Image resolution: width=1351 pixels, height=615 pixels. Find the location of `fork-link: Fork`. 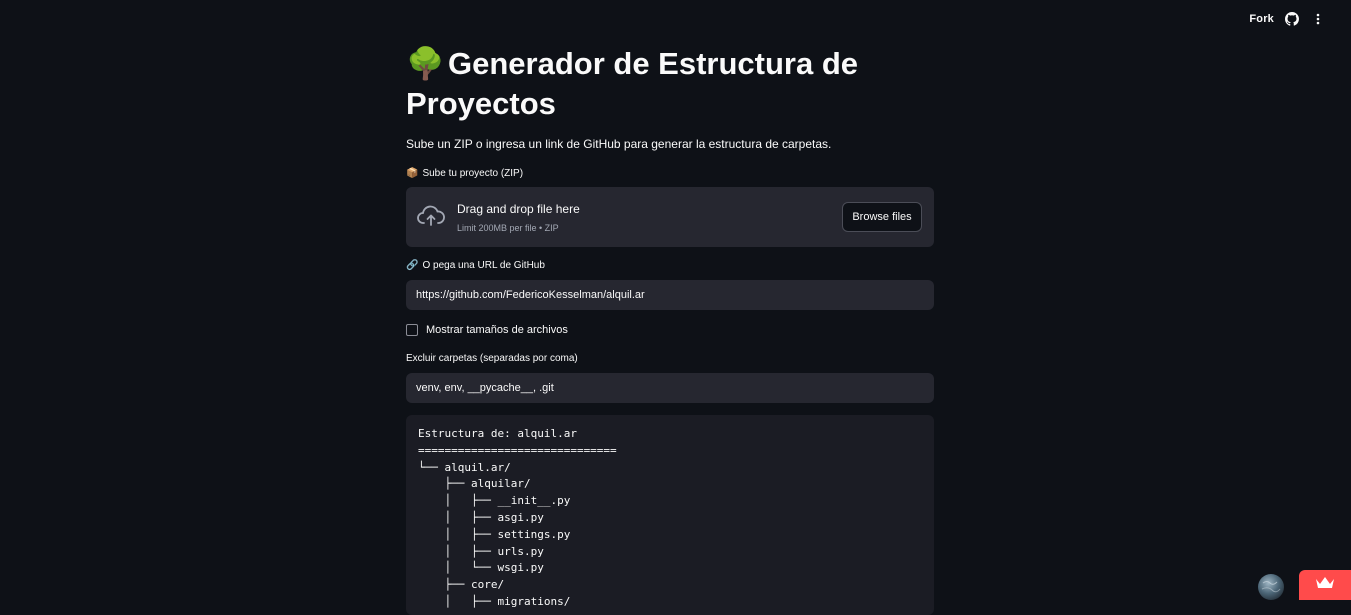

fork-link: Fork is located at coordinates (1261, 19).